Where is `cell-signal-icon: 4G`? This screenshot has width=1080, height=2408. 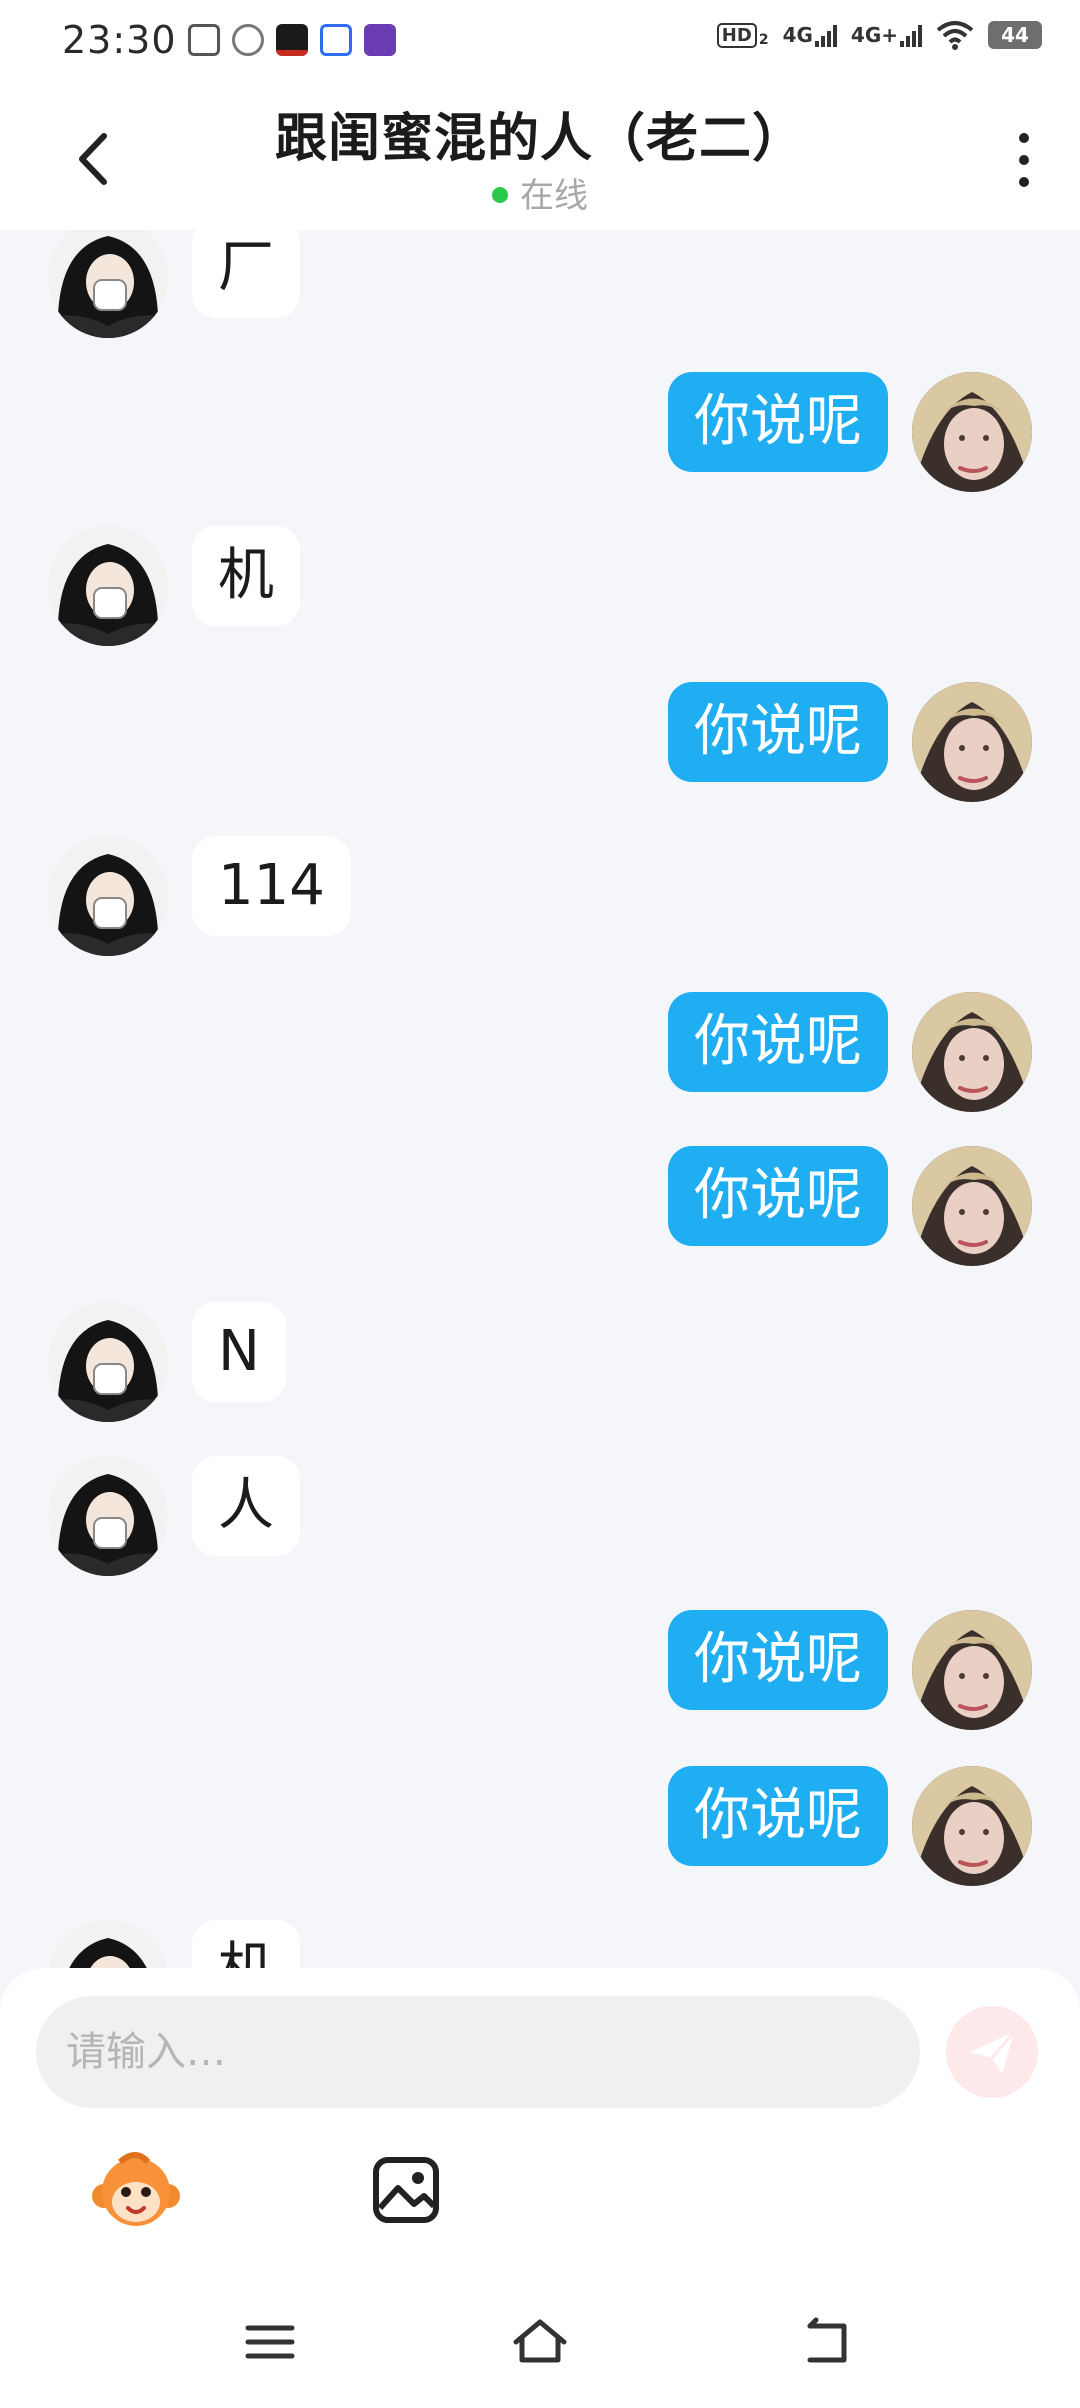
cell-signal-icon: 4G is located at coordinates (810, 35).